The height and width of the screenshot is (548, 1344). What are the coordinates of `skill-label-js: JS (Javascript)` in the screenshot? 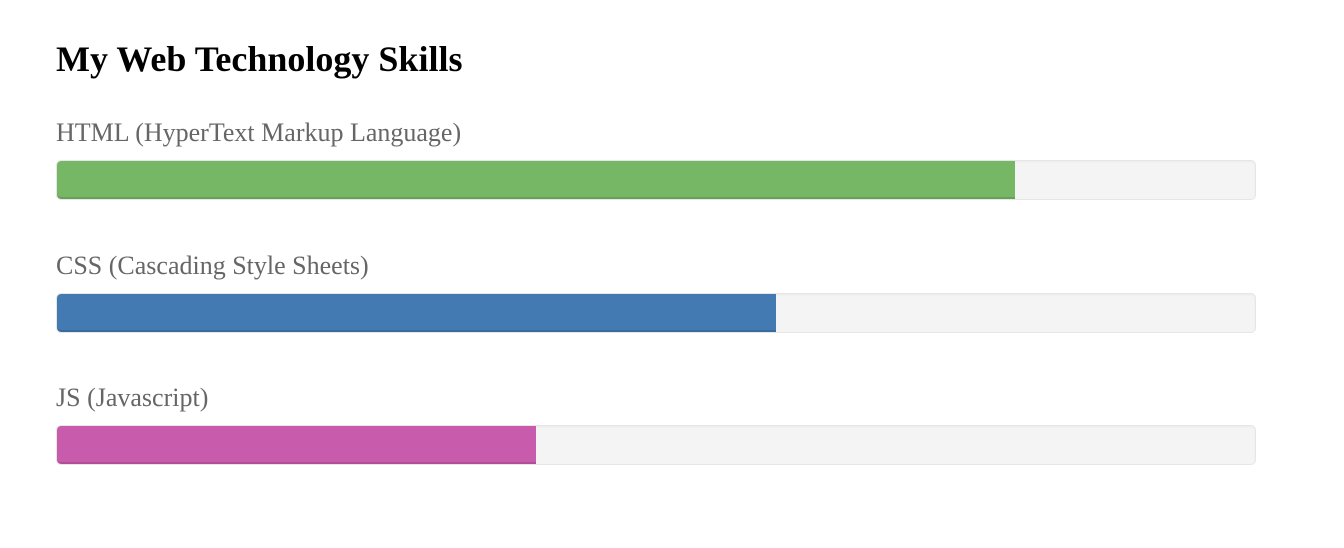 It's located at (132, 397).